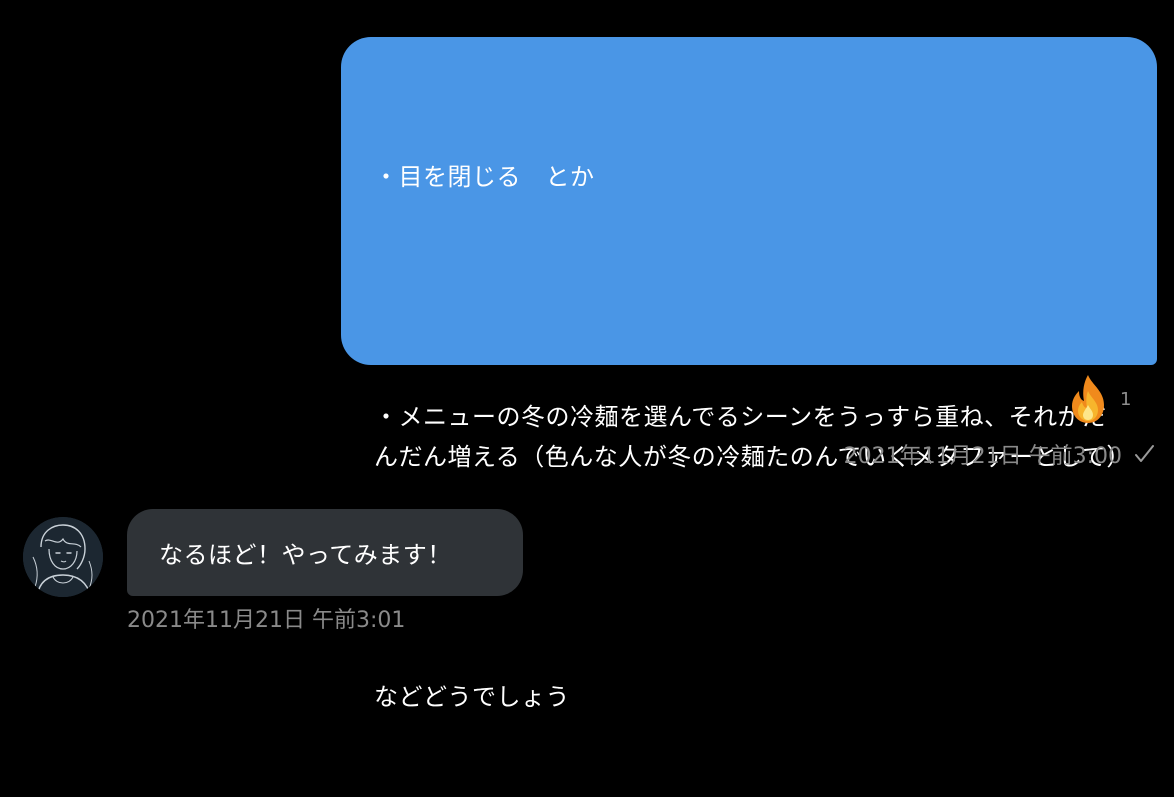 The image size is (1174, 797). What do you see at coordinates (484, 177) in the screenshot?
I see `message-paragraph: ・目を閉じる とか` at bounding box center [484, 177].